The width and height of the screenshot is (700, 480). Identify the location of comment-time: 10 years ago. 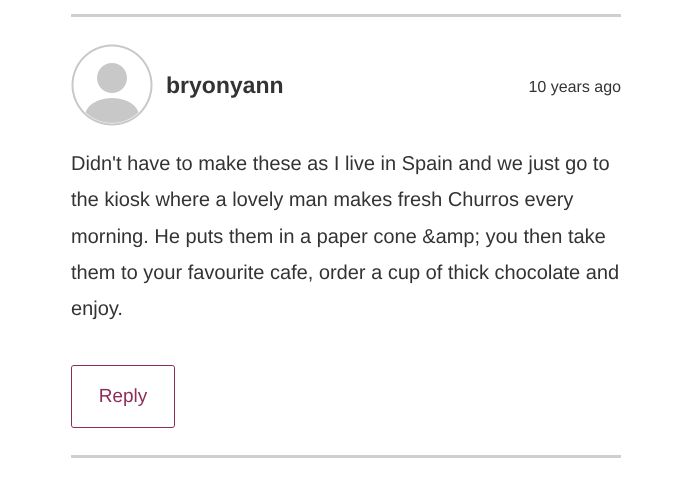
(574, 88).